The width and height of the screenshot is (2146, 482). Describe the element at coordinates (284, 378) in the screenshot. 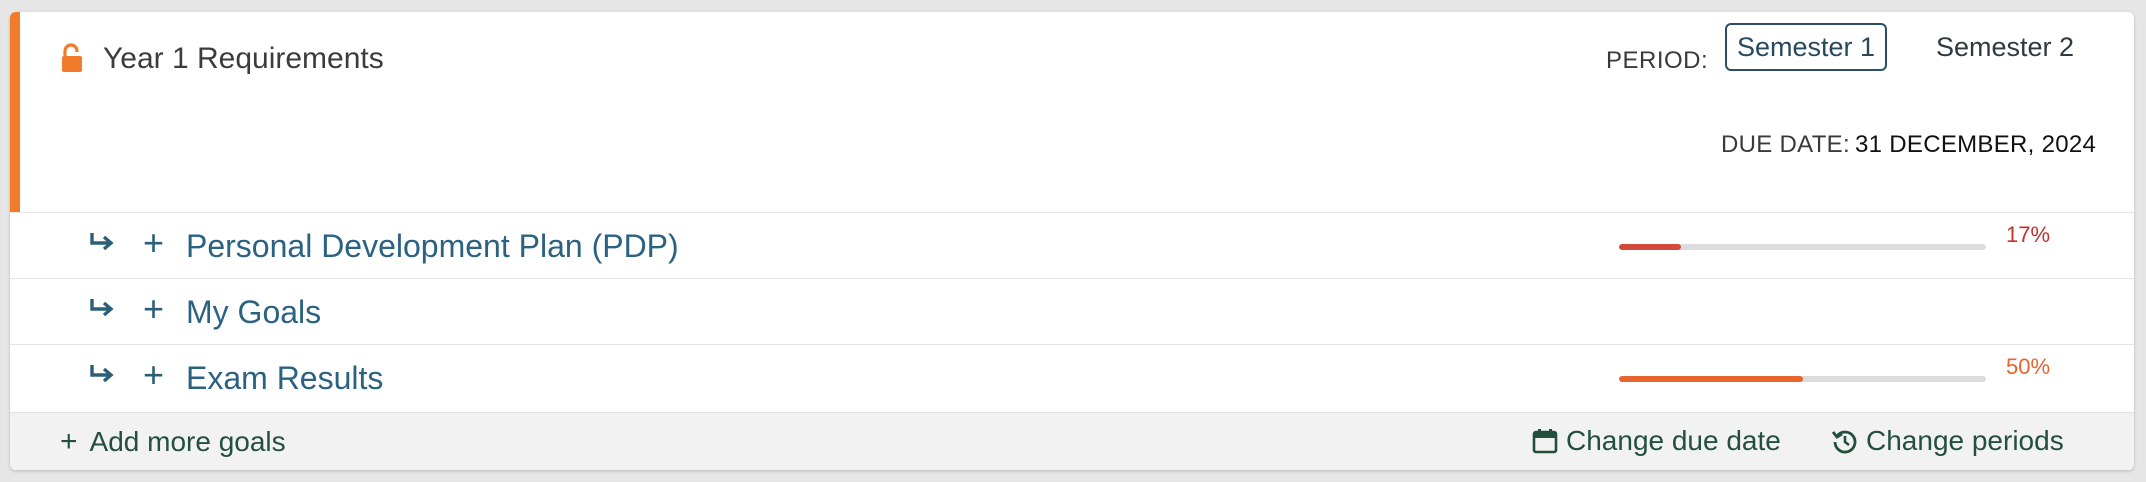

I see `goal-label: Exam Results` at that location.